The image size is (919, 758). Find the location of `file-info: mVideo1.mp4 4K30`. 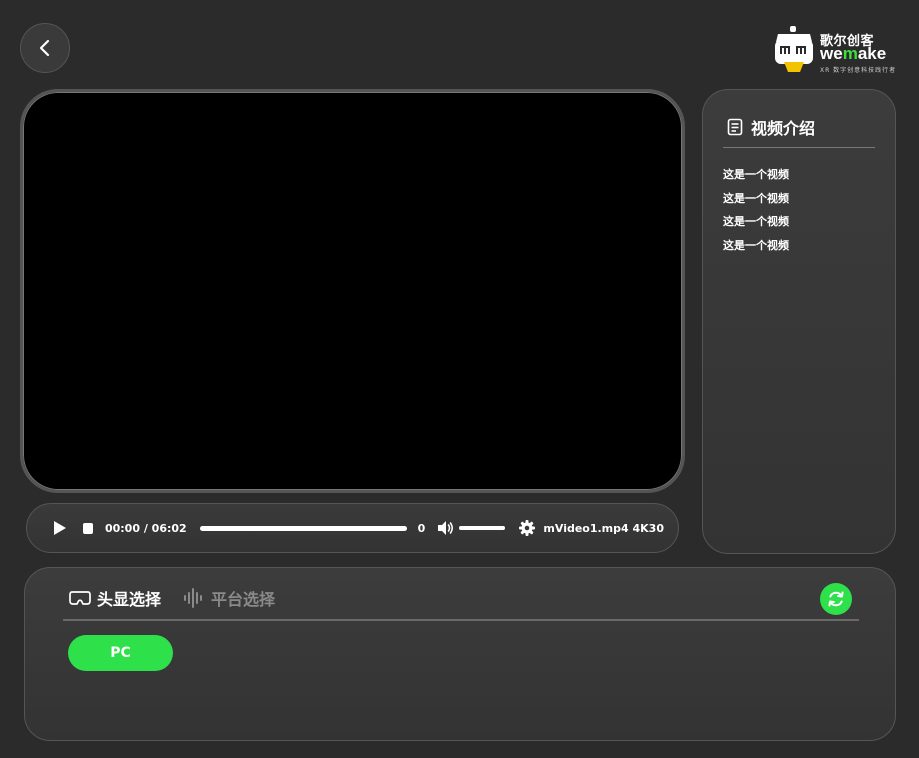

file-info: mVideo1.mp4 4K30 is located at coordinates (603, 528).